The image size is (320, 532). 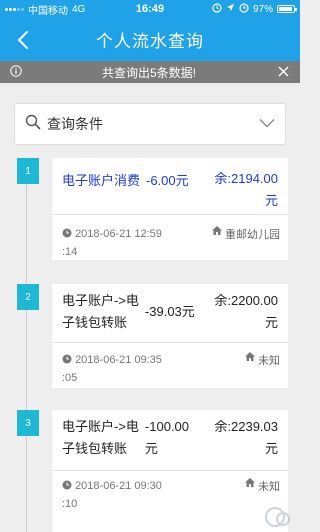 I want to click on record-description: 电子账户消费, so click(x=101, y=180).